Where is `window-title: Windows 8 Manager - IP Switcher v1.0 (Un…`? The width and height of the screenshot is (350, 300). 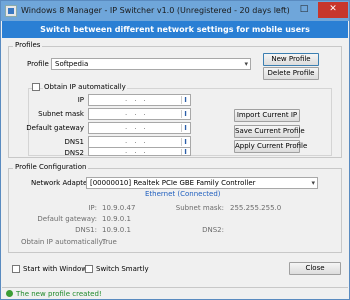 window-title: Windows 8 Manager - IP Switcher v1.0 (Un… is located at coordinates (155, 10).